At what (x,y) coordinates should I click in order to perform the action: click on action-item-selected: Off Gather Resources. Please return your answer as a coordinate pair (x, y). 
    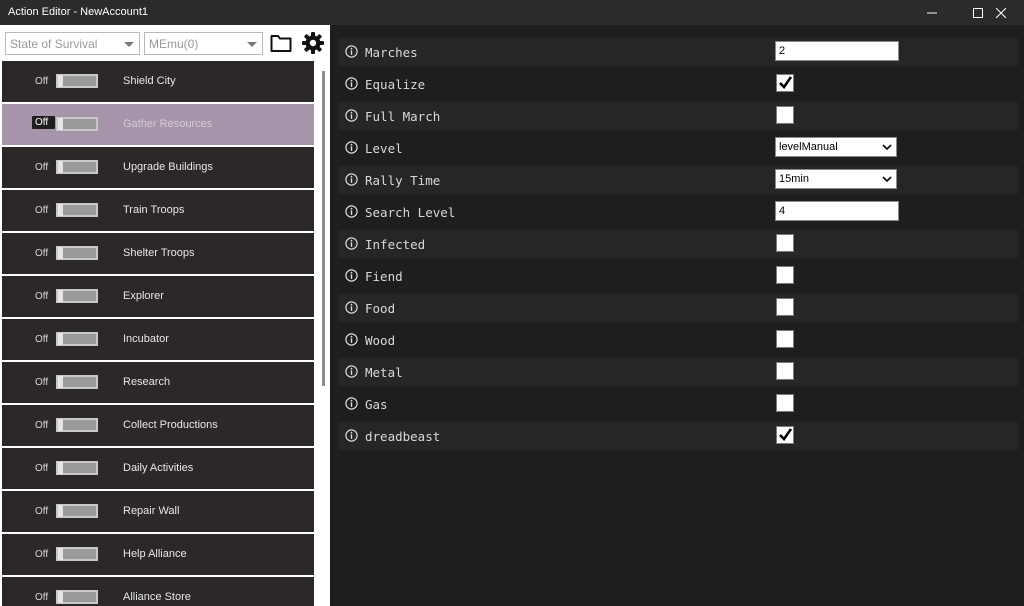
    Looking at the image, I should click on (158, 124).